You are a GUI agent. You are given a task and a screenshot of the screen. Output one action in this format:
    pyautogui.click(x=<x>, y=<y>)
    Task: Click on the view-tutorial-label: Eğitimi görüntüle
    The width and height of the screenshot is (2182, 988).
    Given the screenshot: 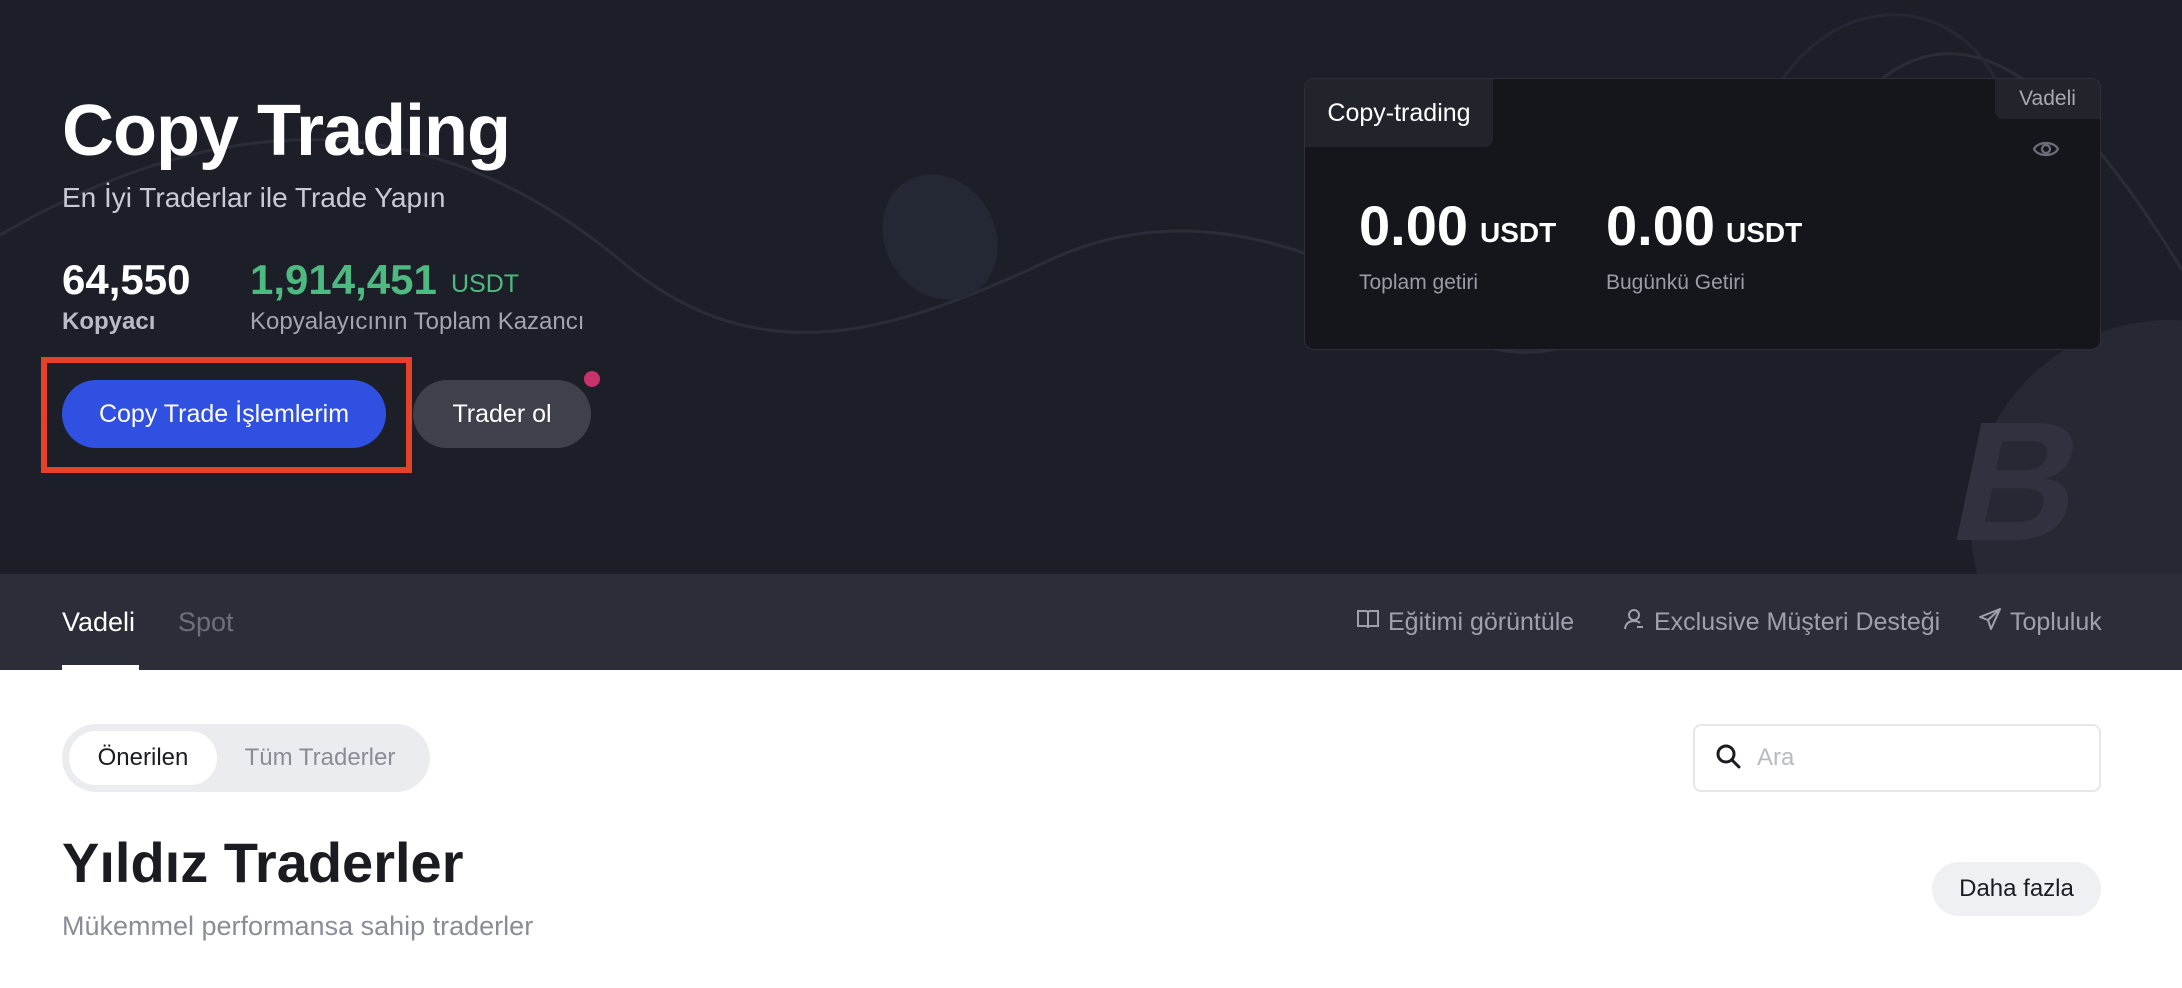 What is the action you would take?
    pyautogui.click(x=1481, y=621)
    